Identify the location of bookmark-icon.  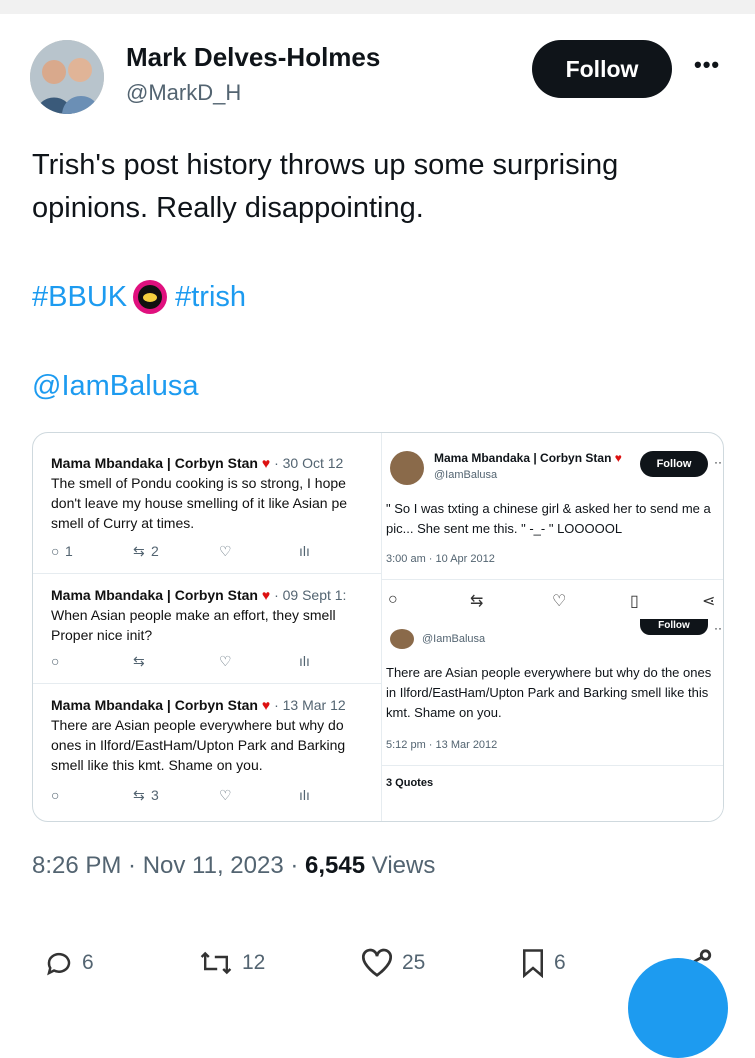
(533, 963).